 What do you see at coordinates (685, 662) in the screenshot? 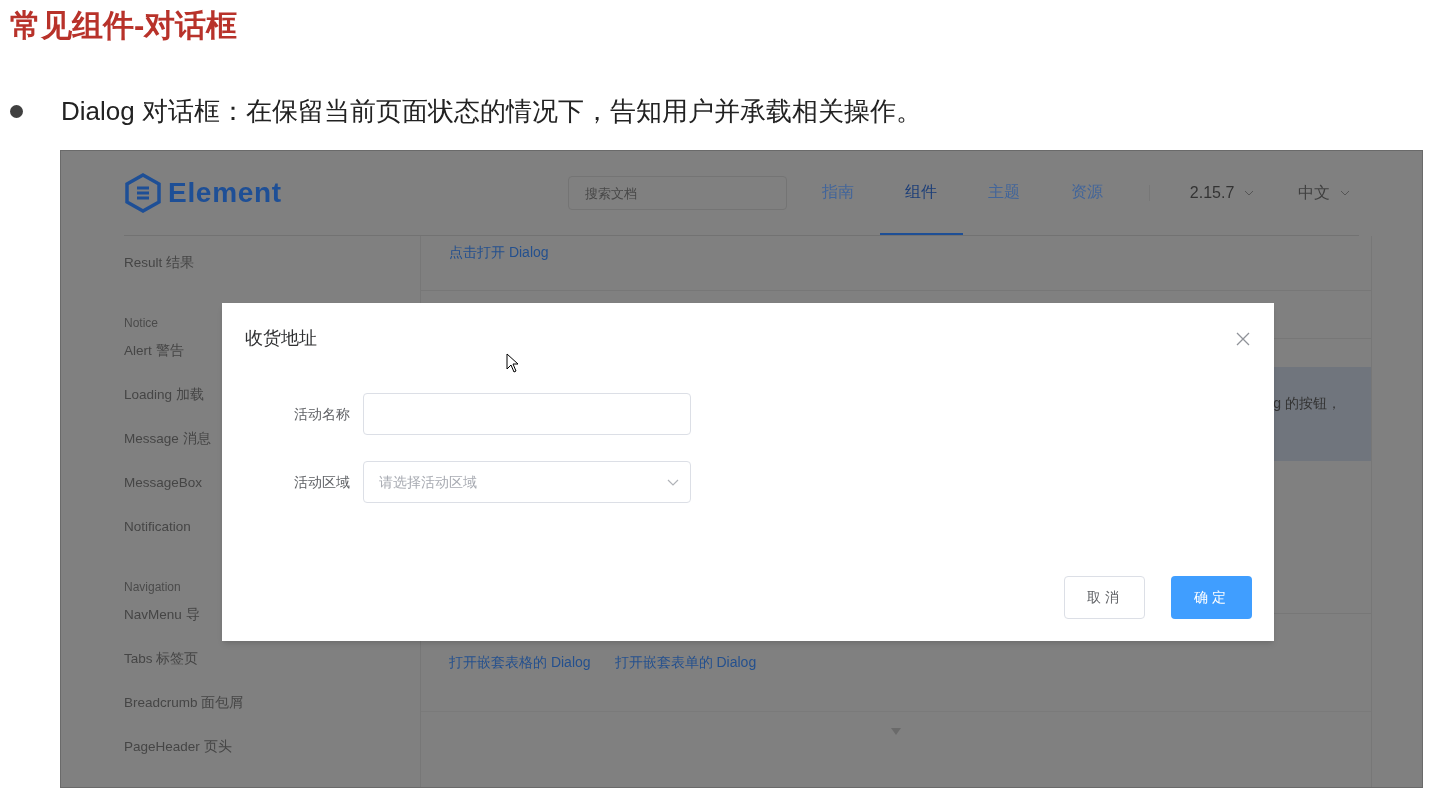
I see `nested-dialog-link: 打开嵌套表单的 Dialog` at bounding box center [685, 662].